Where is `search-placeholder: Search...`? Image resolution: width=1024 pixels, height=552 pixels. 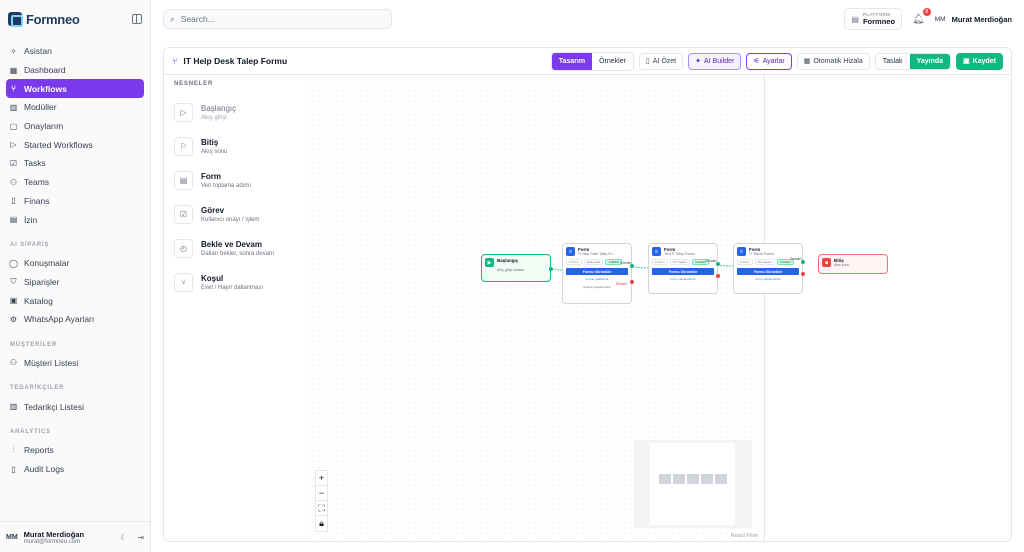
search-placeholder: Search... is located at coordinates (197, 19).